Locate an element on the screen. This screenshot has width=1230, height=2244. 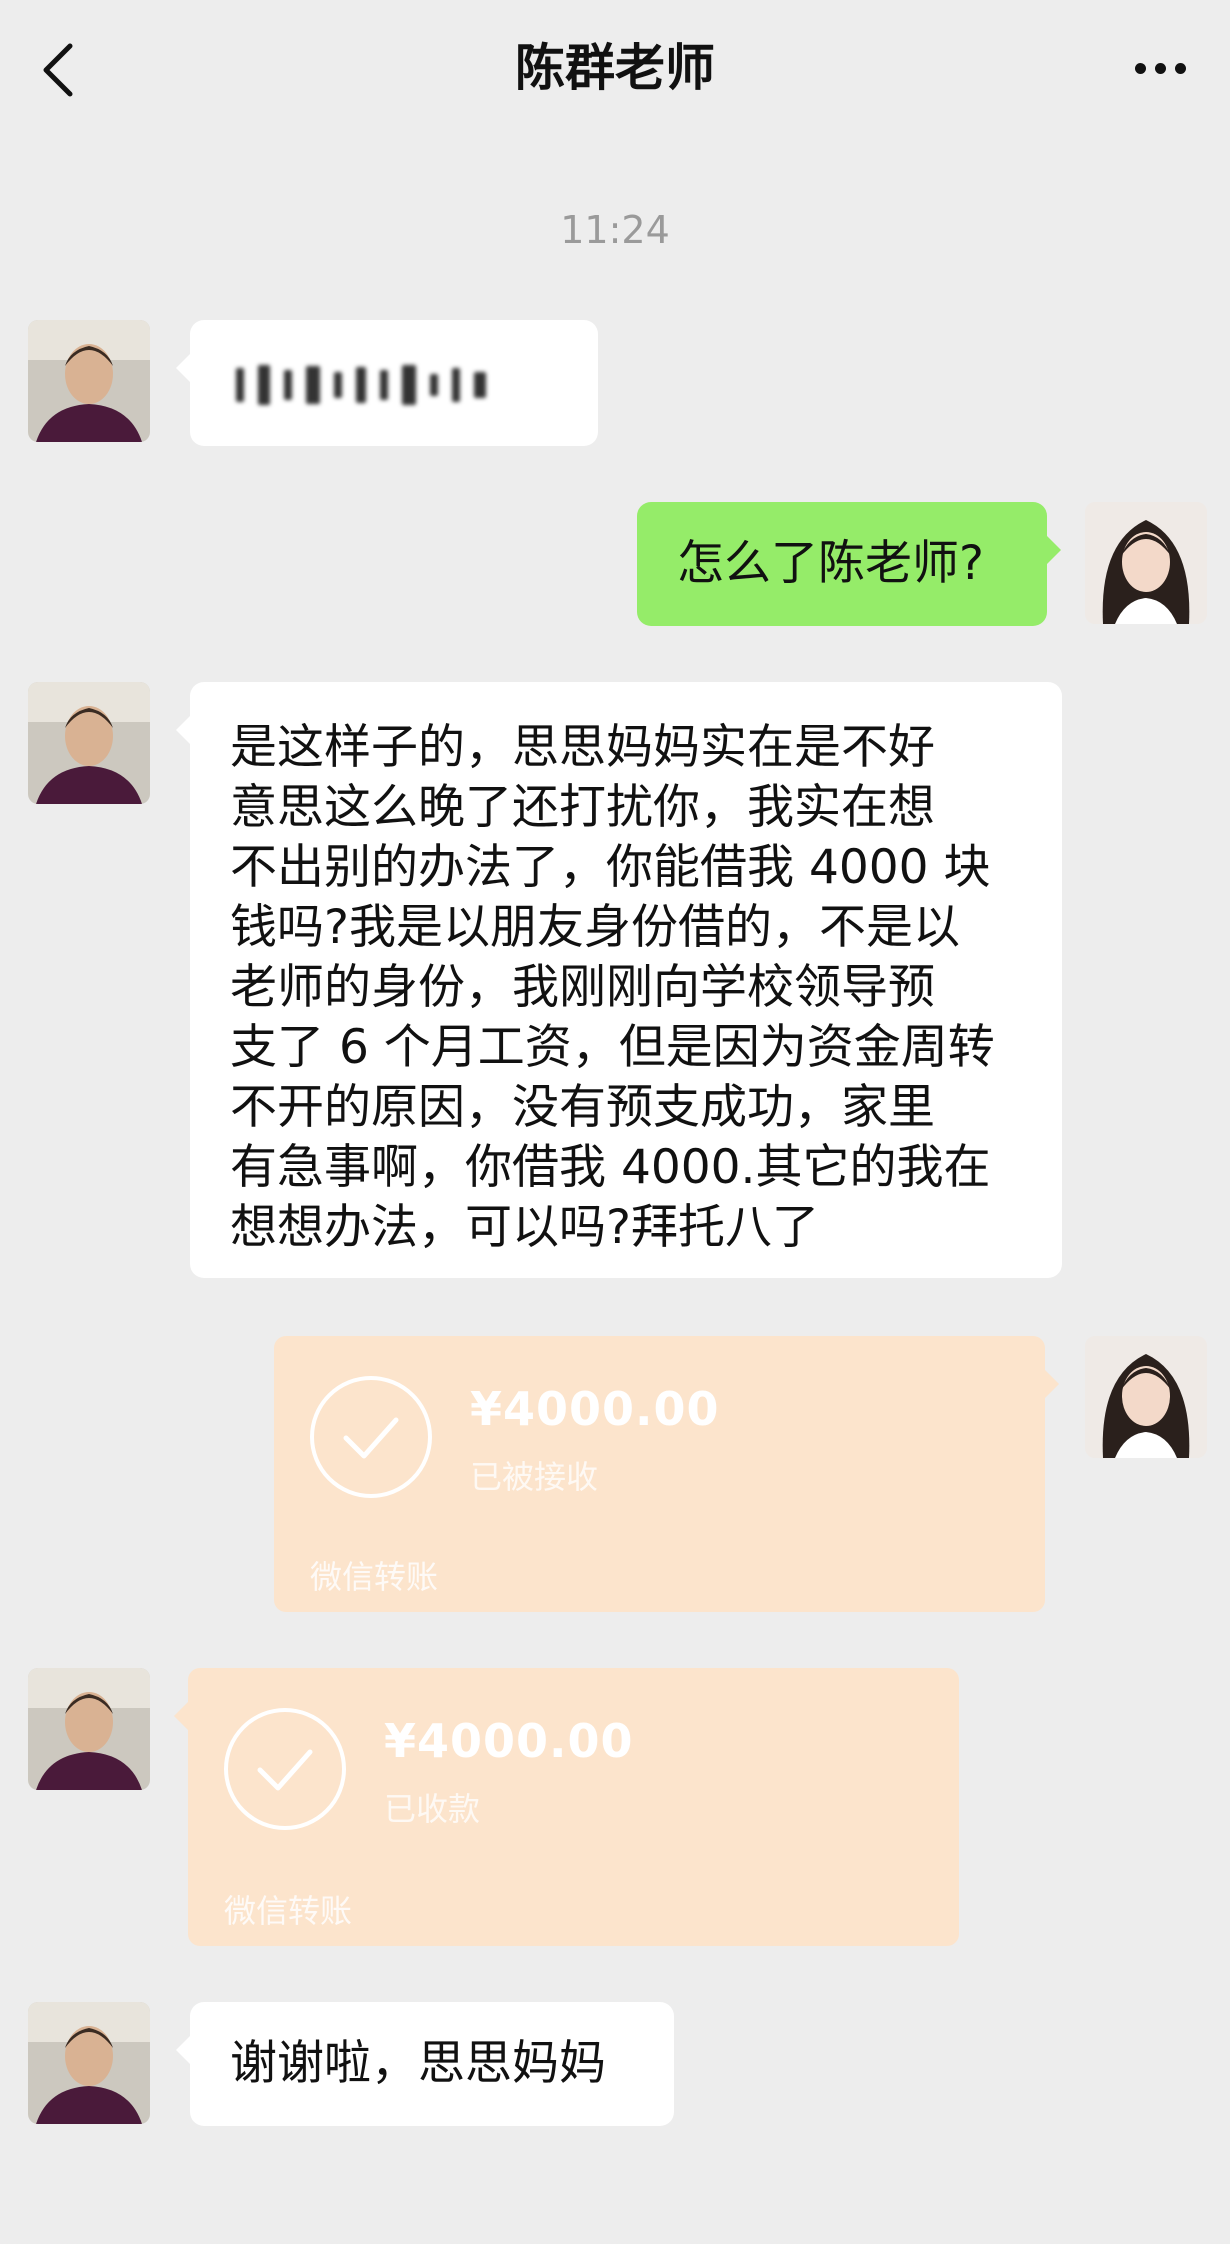
message-line: 是这样子的，思思妈妈实在是不好 is located at coordinates (582, 747).